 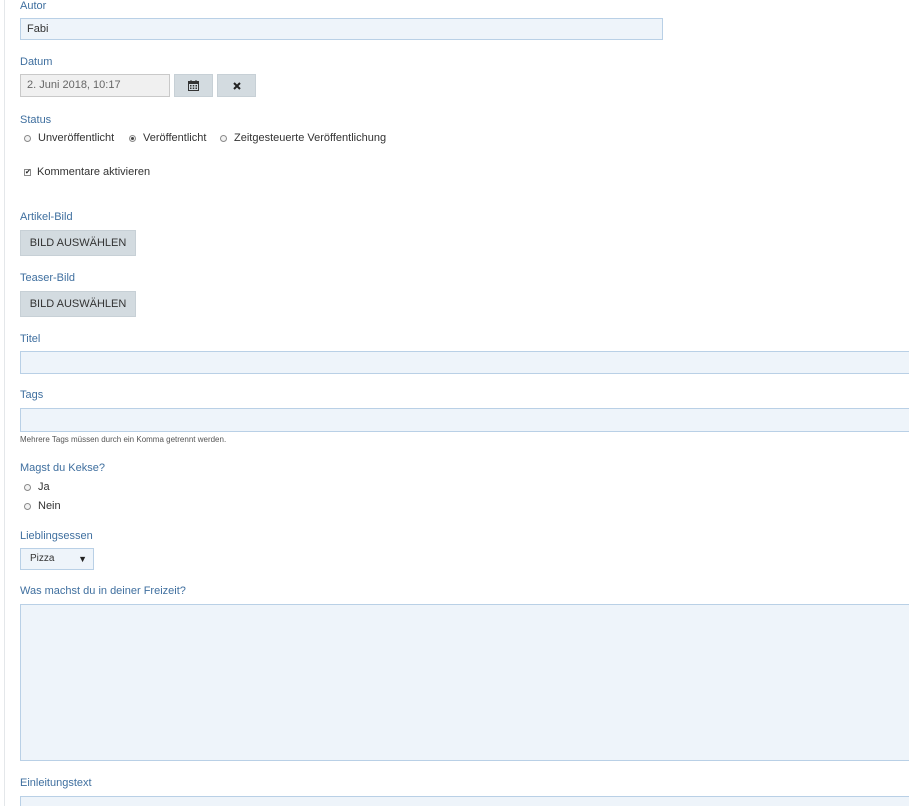 What do you see at coordinates (27, 487) in the screenshot?
I see `kekse-radio-ja` at bounding box center [27, 487].